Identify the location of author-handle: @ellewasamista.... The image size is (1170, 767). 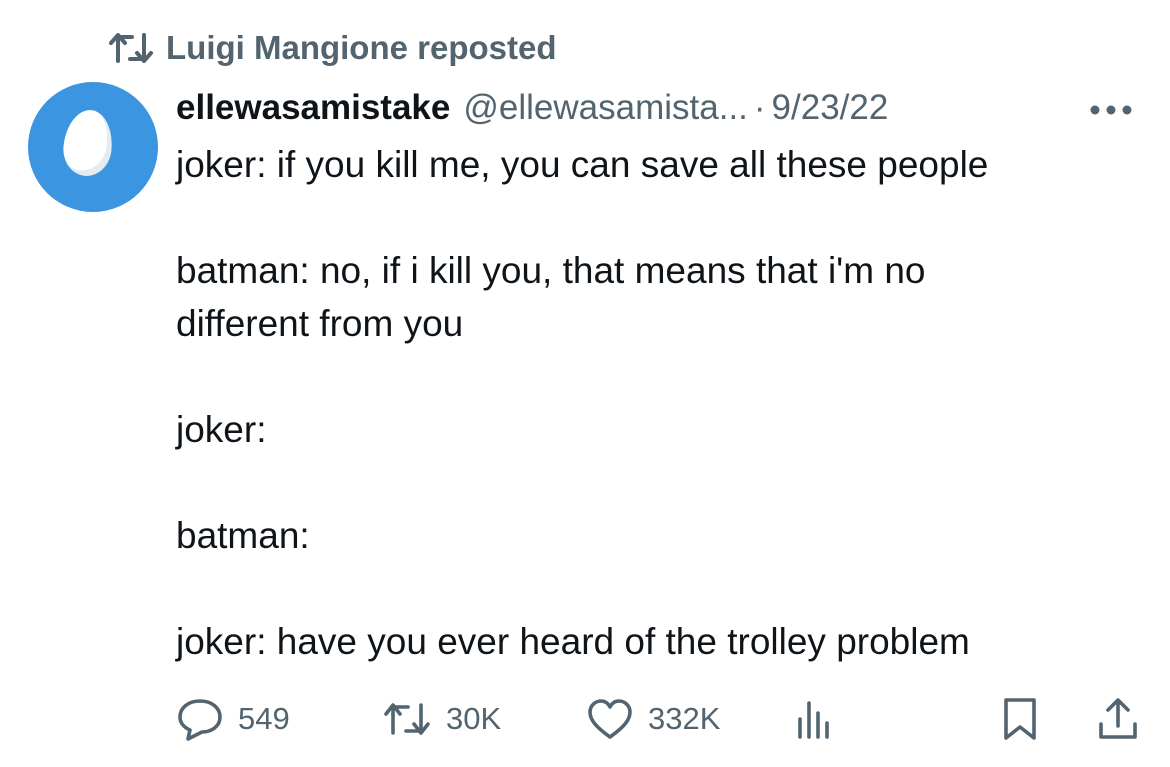
(605, 108).